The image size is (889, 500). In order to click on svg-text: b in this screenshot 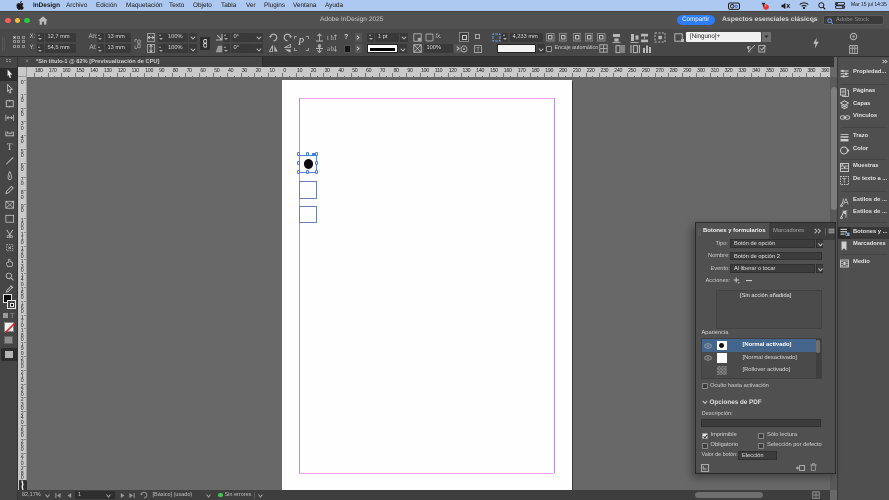, I will do `click(333, 49)`.